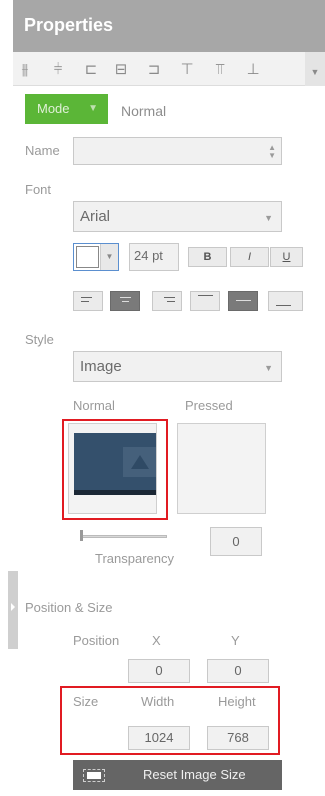 This screenshot has height=796, width=325. I want to click on color-swatch, so click(87, 257).